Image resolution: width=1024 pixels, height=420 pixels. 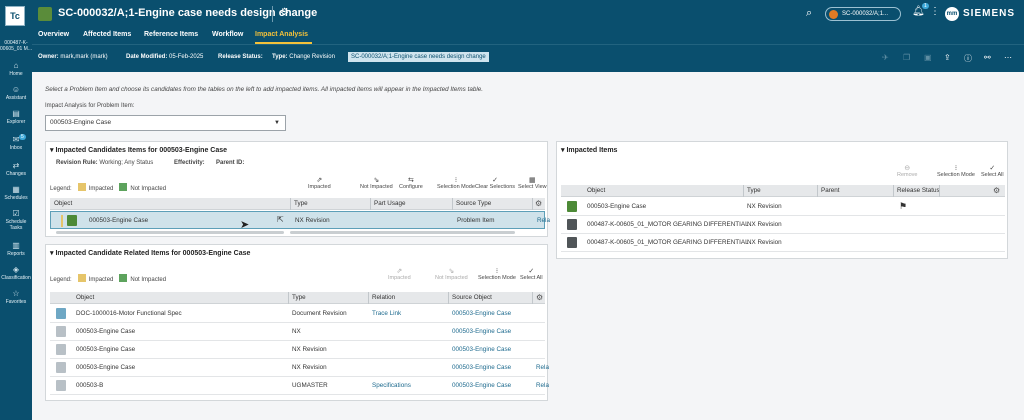 What do you see at coordinates (918, 190) in the screenshot?
I see `col-release-status: Release Status` at bounding box center [918, 190].